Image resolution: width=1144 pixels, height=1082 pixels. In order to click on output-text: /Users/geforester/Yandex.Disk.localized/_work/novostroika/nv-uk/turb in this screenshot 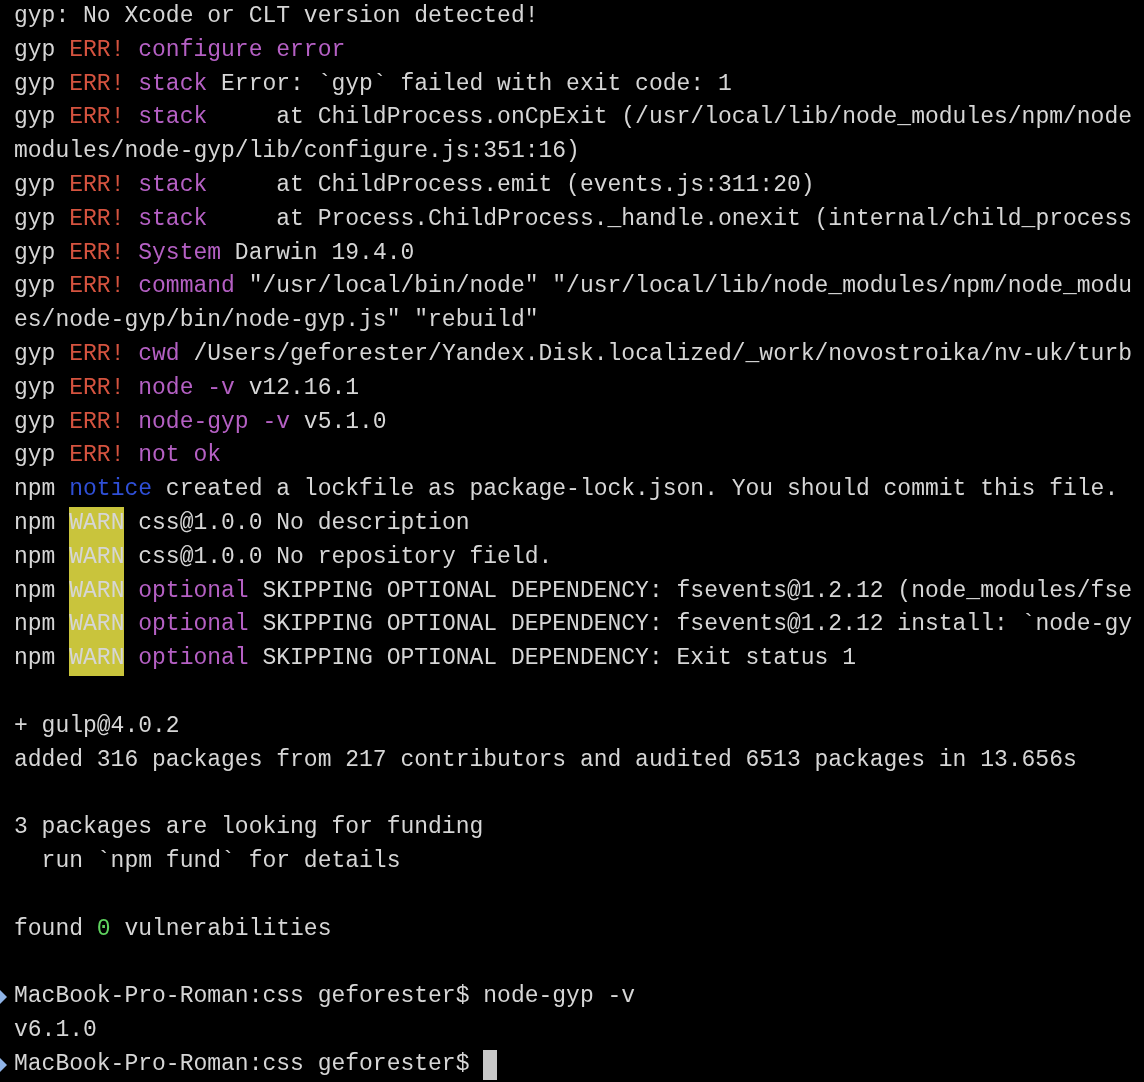, I will do `click(662, 354)`.